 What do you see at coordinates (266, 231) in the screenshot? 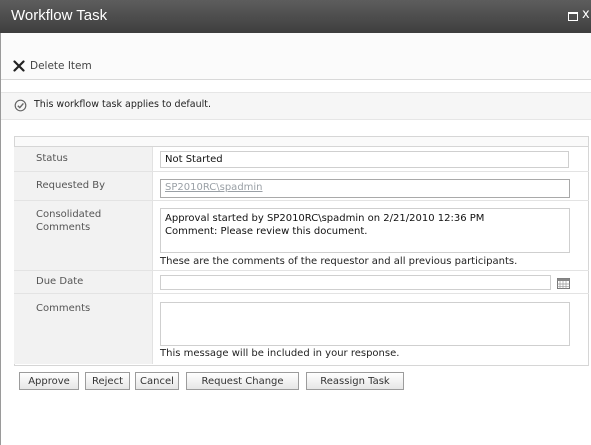
I see `consolidated-comments-line2: Comment: Please review this document.` at bounding box center [266, 231].